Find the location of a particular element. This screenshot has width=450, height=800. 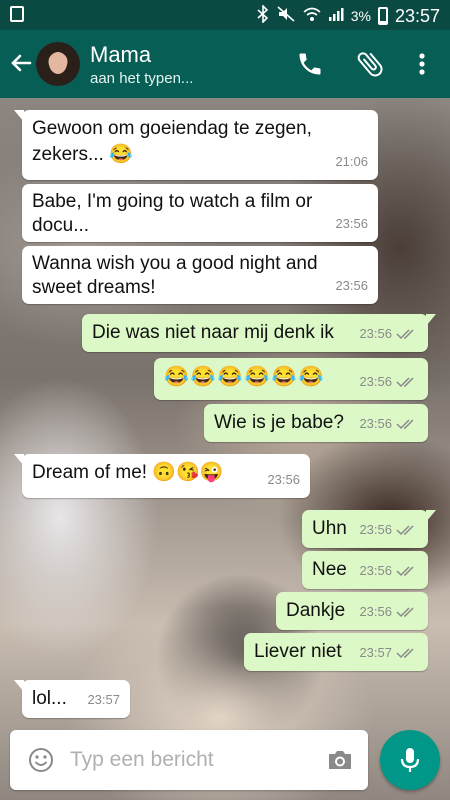

message-outgoing: Wie is je babe? 23:56 is located at coordinates (316, 423).